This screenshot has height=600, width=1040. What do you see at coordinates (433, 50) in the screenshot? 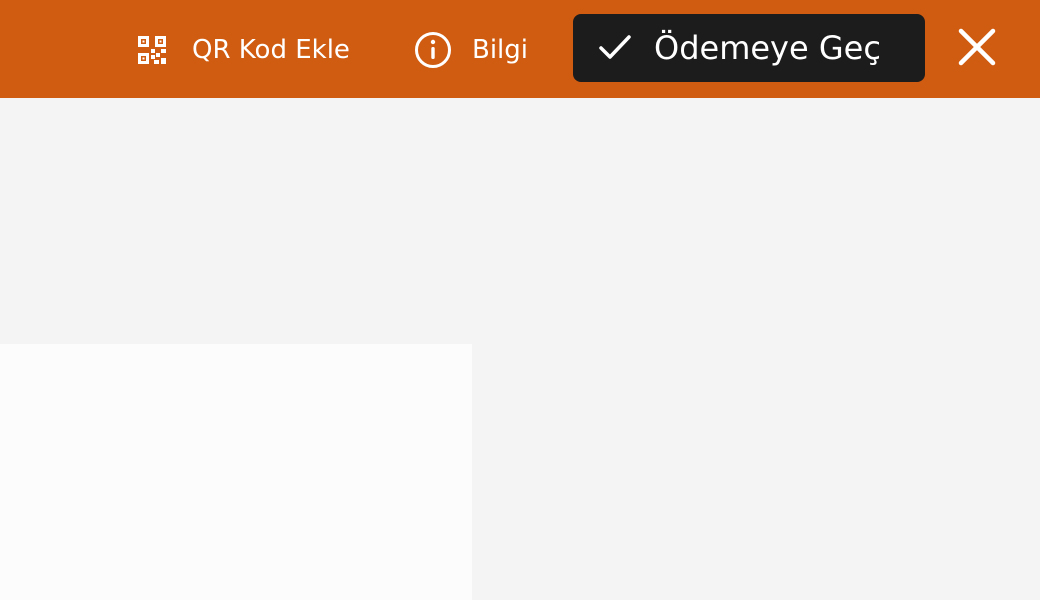
I see `info-circle-icon` at bounding box center [433, 50].